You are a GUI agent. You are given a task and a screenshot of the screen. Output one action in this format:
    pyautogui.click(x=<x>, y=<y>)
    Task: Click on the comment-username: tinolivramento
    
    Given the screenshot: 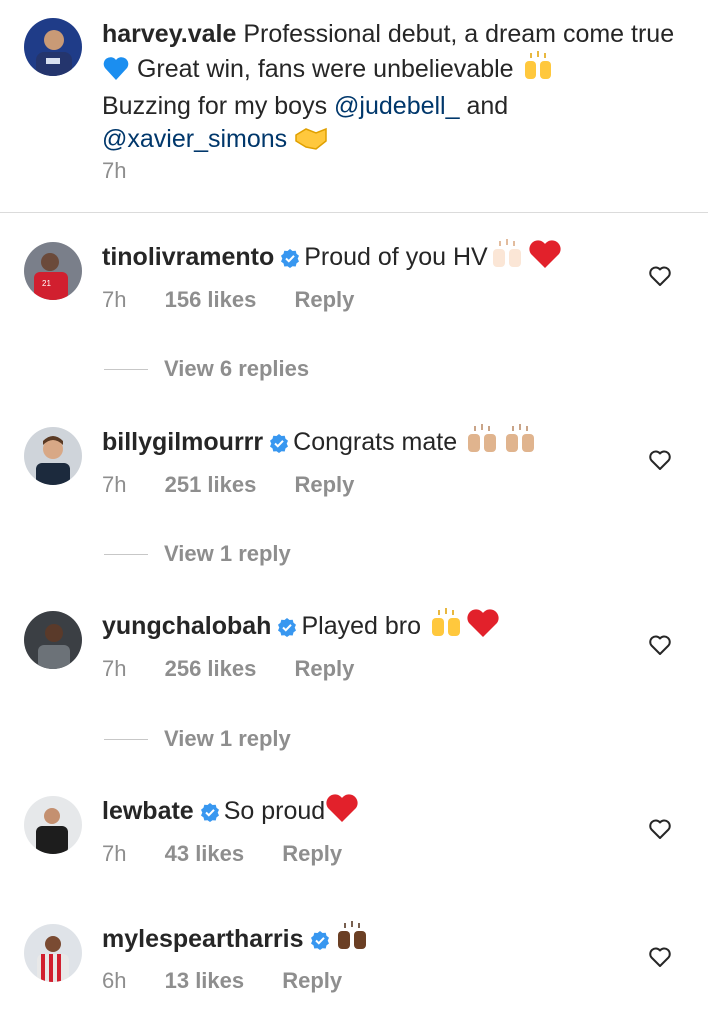 What is the action you would take?
    pyautogui.click(x=188, y=257)
    